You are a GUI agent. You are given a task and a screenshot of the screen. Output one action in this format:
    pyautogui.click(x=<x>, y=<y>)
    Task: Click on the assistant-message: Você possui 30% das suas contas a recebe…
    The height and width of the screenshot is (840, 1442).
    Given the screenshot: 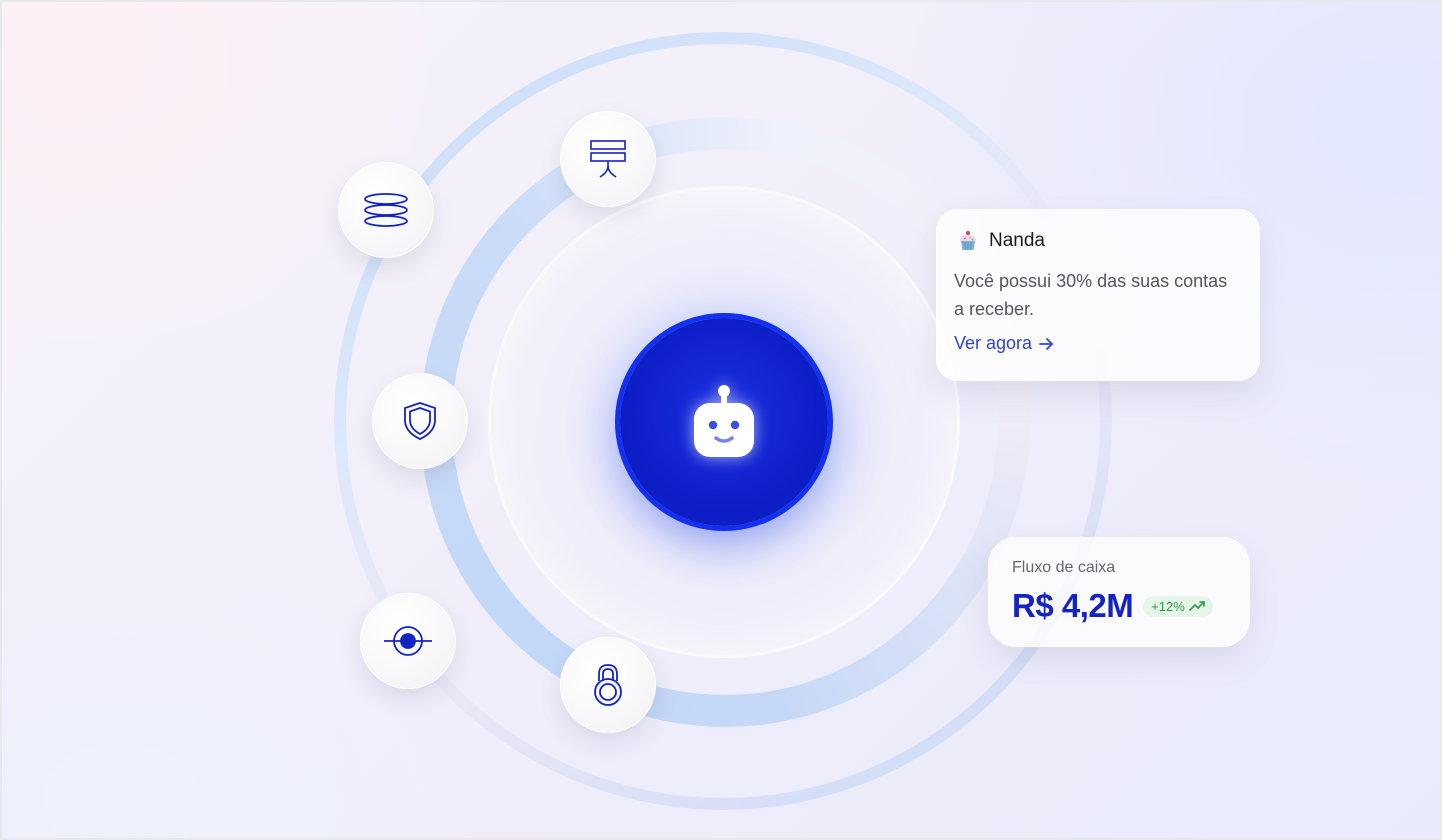 What is the action you would take?
    pyautogui.click(x=1091, y=295)
    